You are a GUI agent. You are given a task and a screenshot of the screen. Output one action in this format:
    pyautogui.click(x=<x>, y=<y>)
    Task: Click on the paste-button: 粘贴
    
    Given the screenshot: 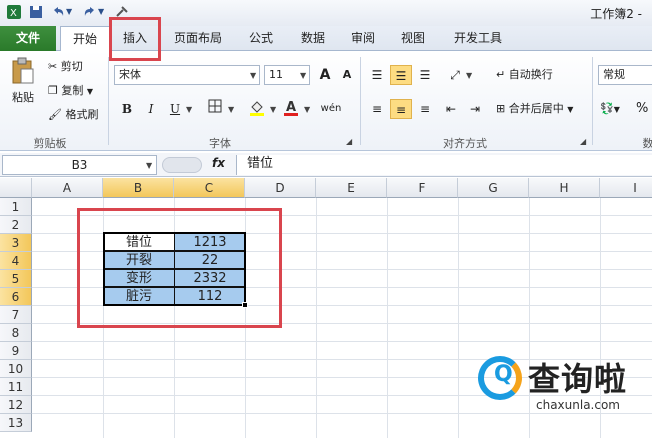 What is the action you would take?
    pyautogui.click(x=23, y=81)
    